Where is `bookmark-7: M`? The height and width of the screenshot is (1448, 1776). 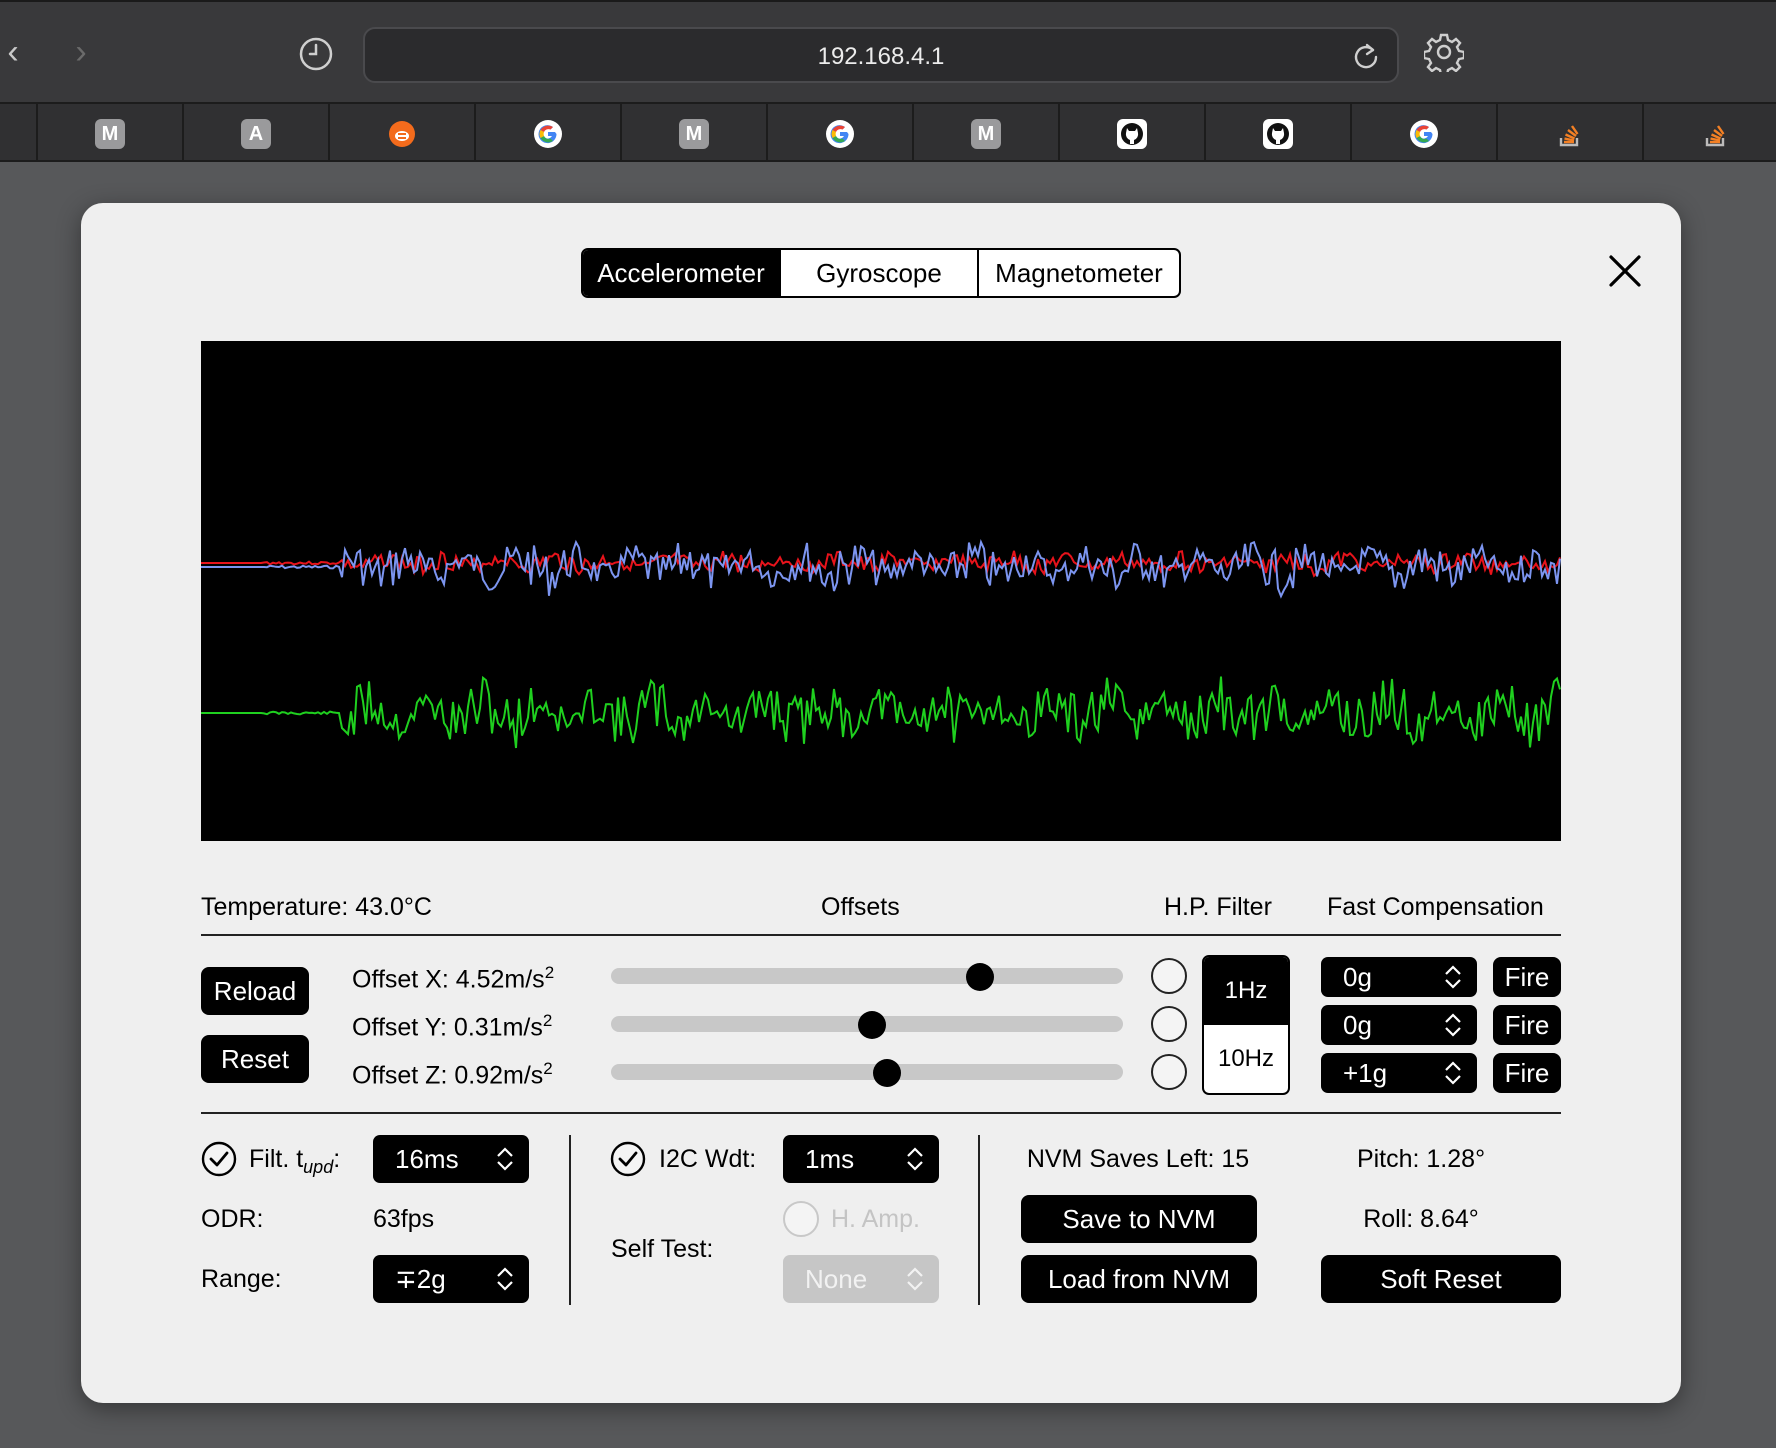 bookmark-7: M is located at coordinates (985, 133).